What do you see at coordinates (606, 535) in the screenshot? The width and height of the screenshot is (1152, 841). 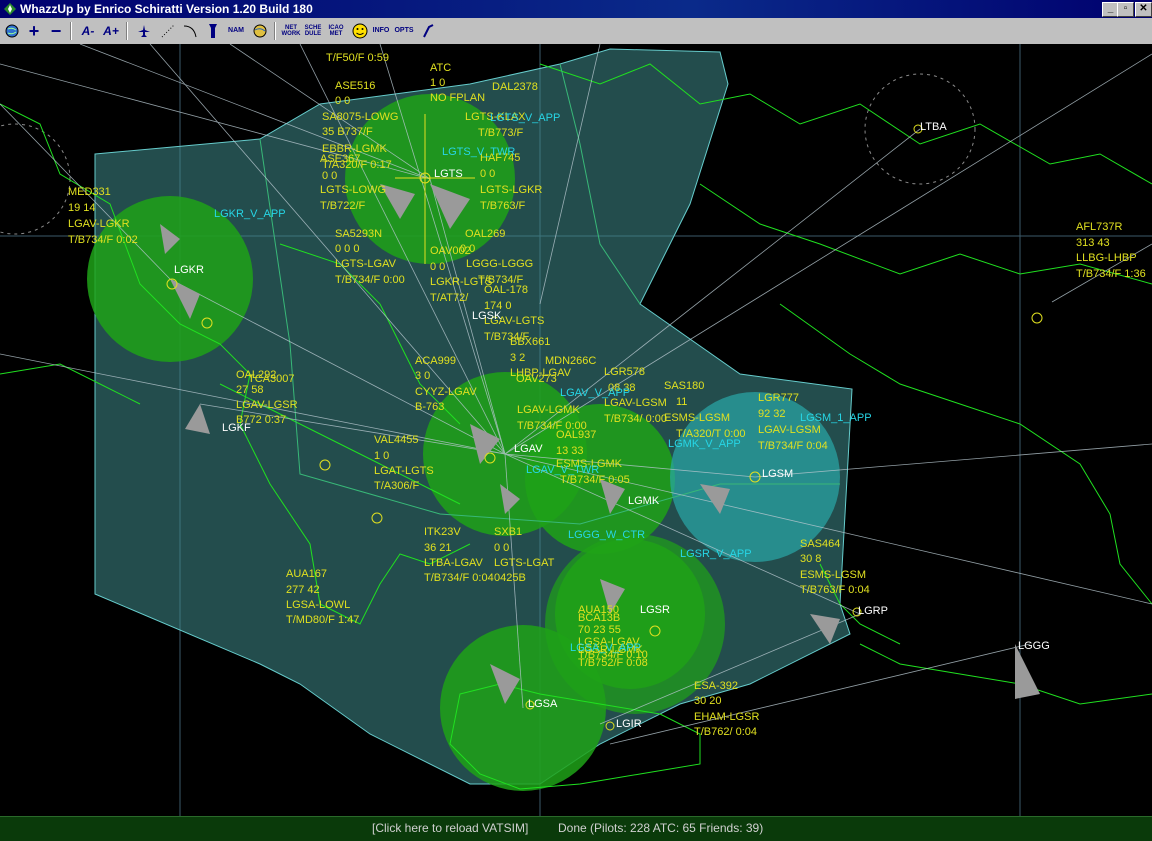 I see `controller-label: LGGG_W_CTR` at bounding box center [606, 535].